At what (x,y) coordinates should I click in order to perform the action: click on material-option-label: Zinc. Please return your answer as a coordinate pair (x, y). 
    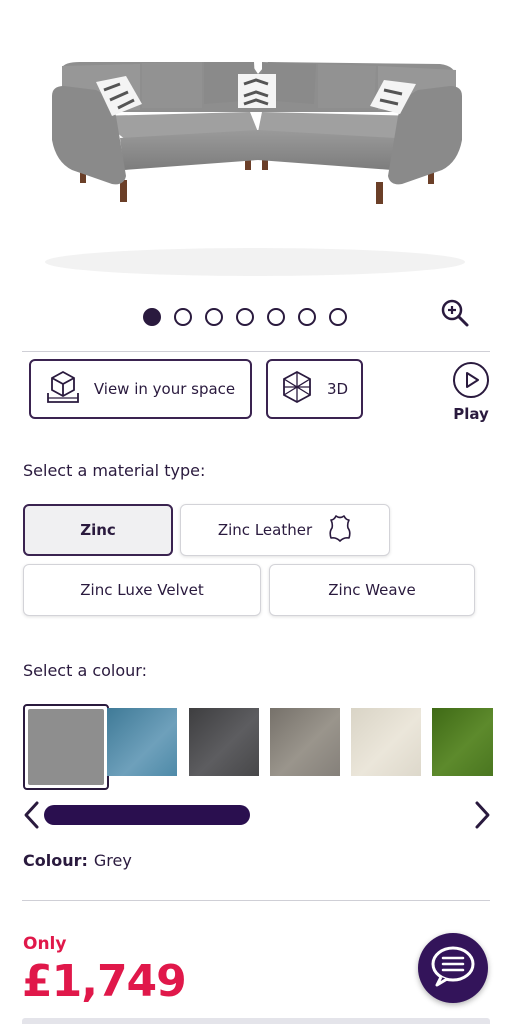
    Looking at the image, I should click on (98, 530).